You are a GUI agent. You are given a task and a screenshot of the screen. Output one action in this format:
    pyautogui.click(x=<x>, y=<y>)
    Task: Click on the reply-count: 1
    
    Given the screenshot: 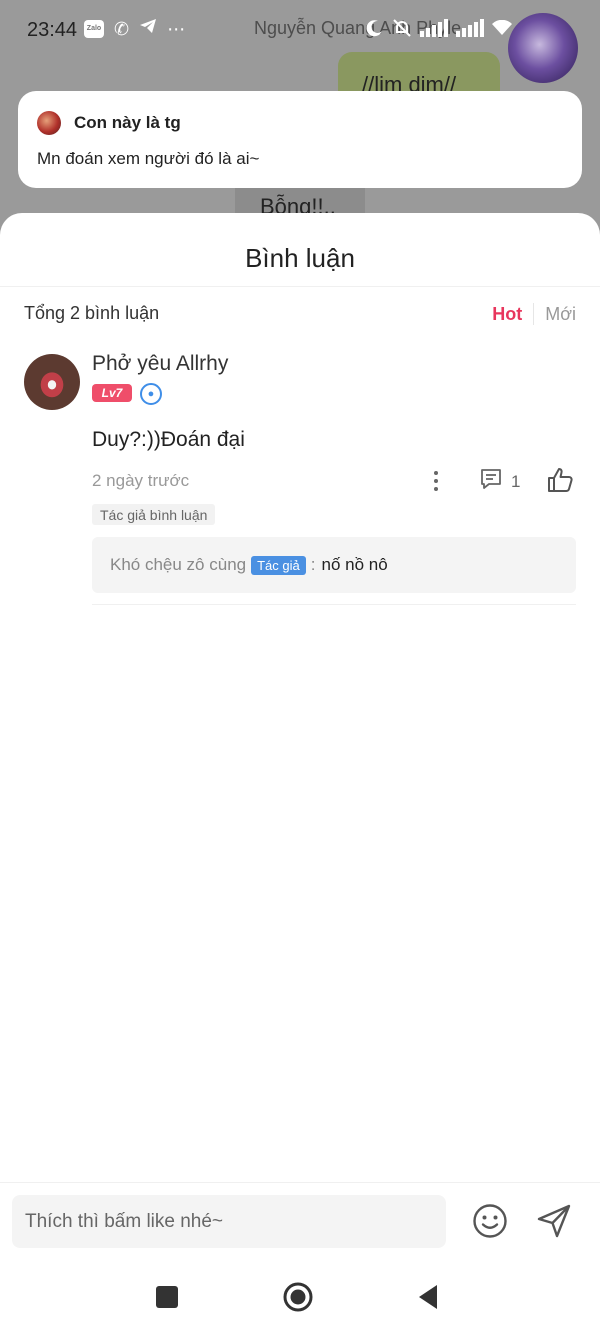 What is the action you would take?
    pyautogui.click(x=516, y=481)
    